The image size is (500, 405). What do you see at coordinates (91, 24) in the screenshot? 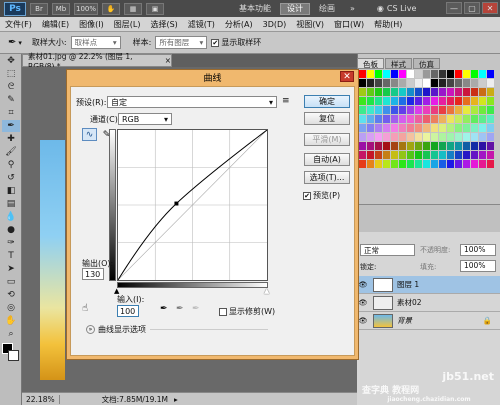
I see `menu-image: 图像(I)` at bounding box center [91, 24].